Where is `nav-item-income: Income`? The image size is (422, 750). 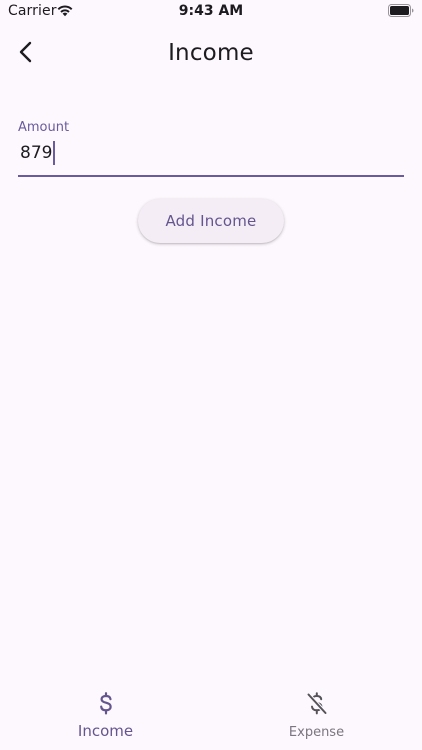 nav-item-income: Income is located at coordinates (105, 716).